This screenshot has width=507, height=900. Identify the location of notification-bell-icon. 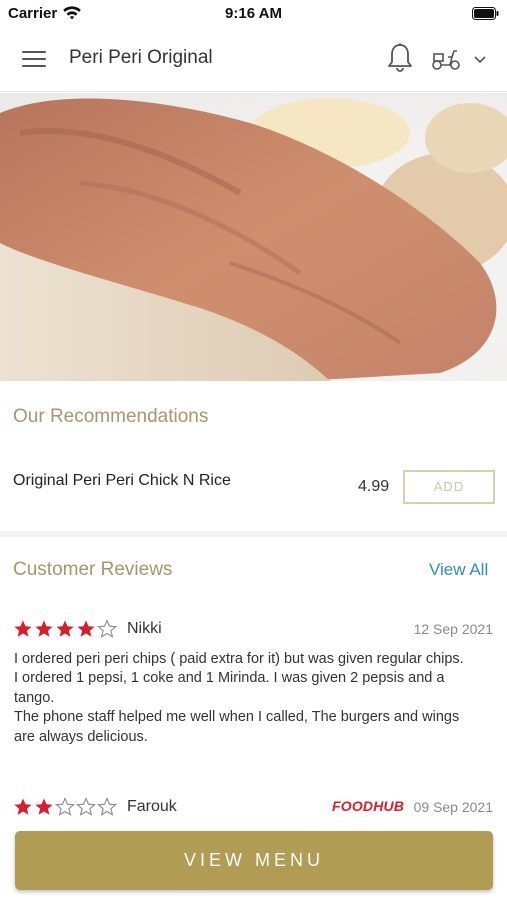
(400, 58).